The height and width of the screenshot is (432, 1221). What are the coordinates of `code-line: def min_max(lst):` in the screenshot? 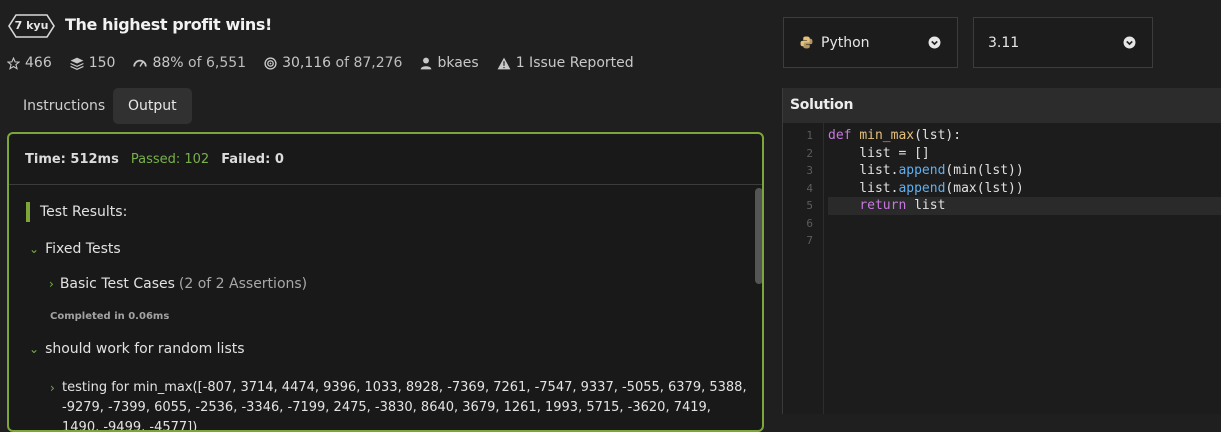 It's located at (1024, 136).